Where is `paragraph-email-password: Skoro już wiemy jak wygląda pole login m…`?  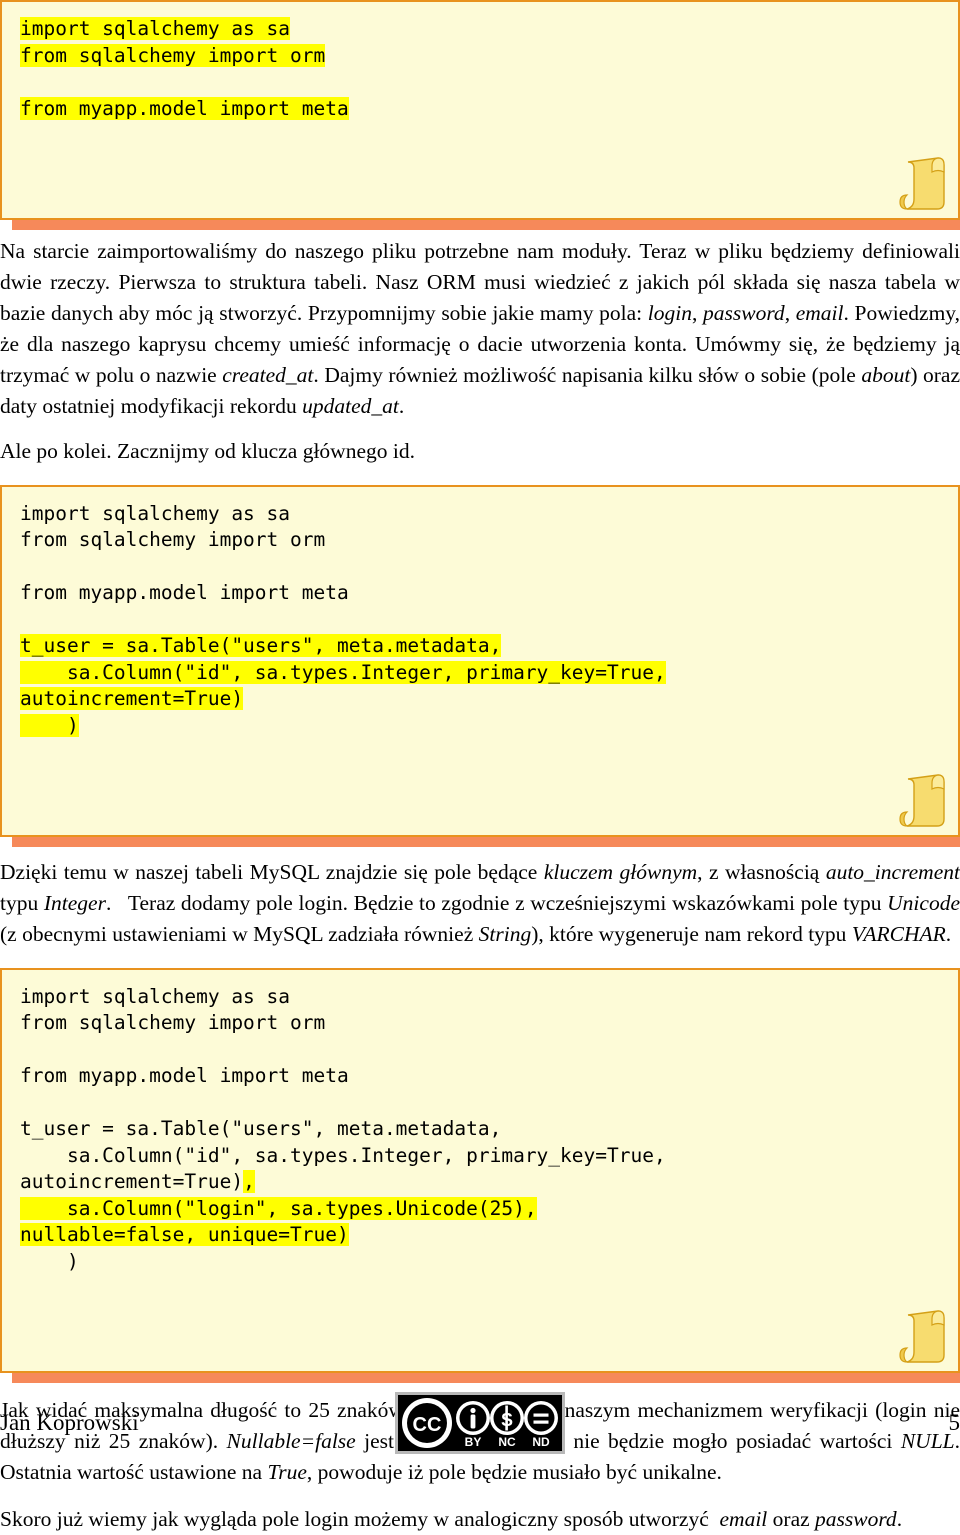 paragraph-email-password: Skoro już wiemy jak wygląda pole login m… is located at coordinates (480, 1519).